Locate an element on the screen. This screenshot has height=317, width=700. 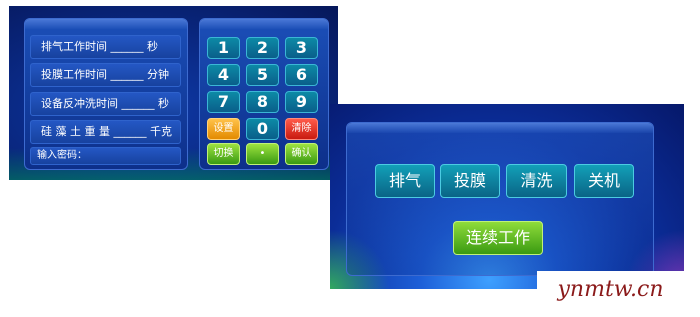
exhaust-button: 排气 is located at coordinates (405, 181).